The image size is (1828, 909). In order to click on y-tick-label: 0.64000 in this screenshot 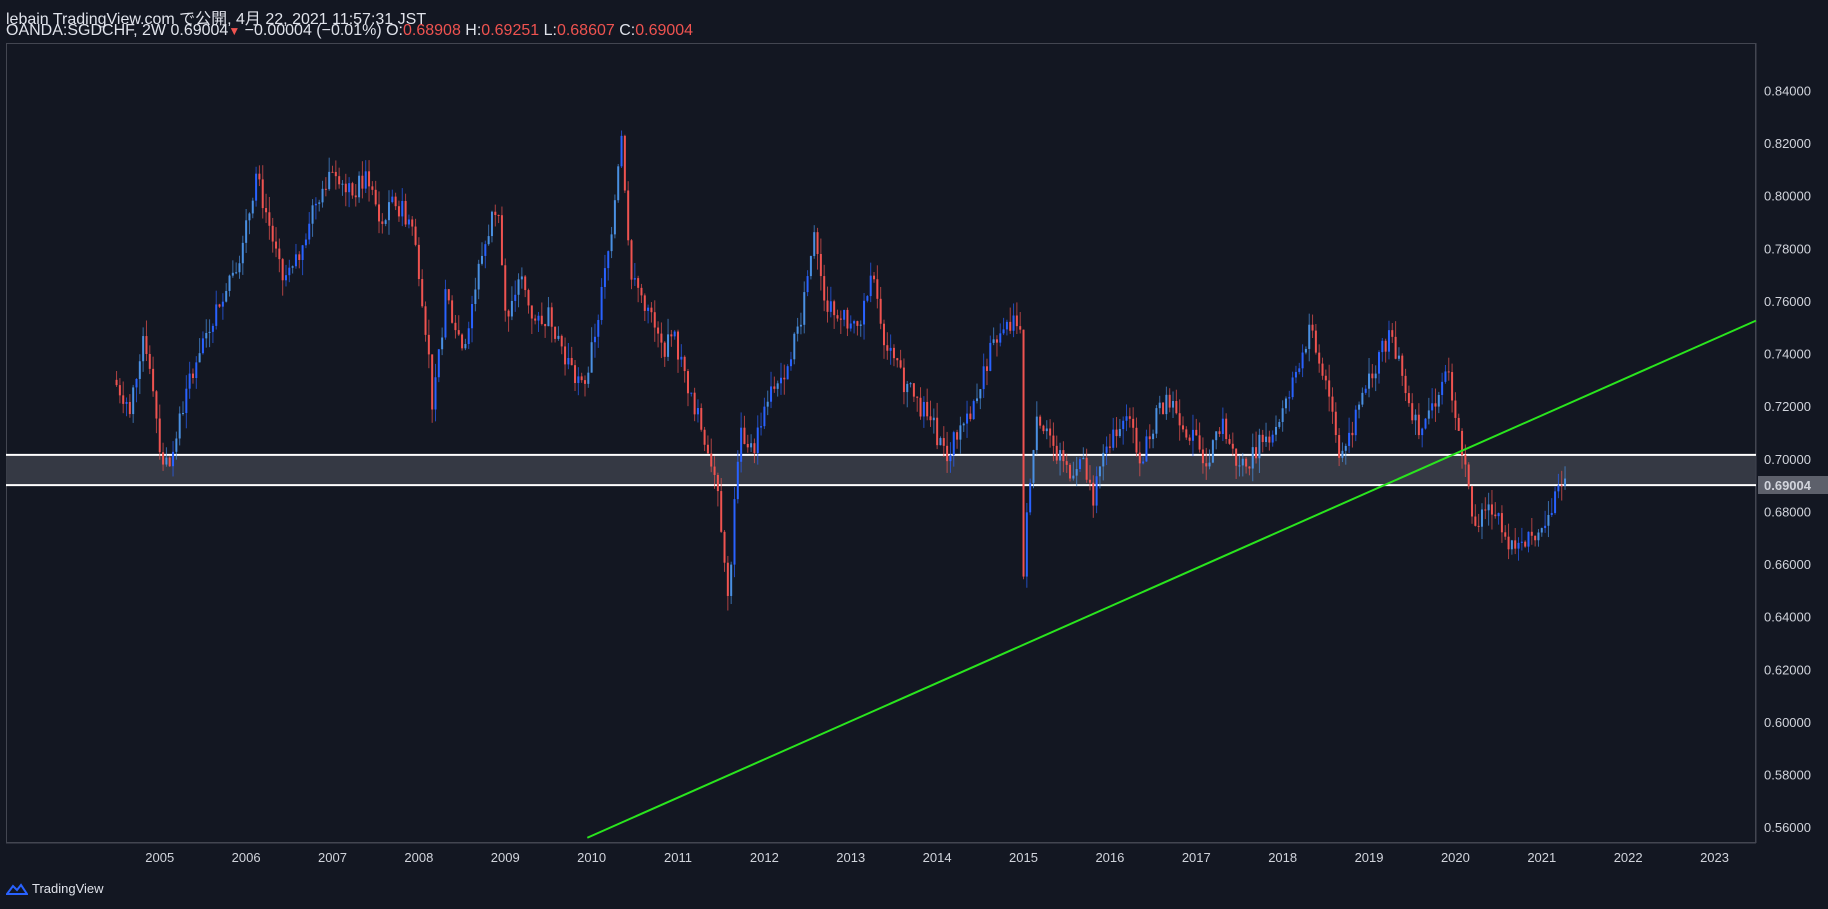, I will do `click(1787, 617)`.